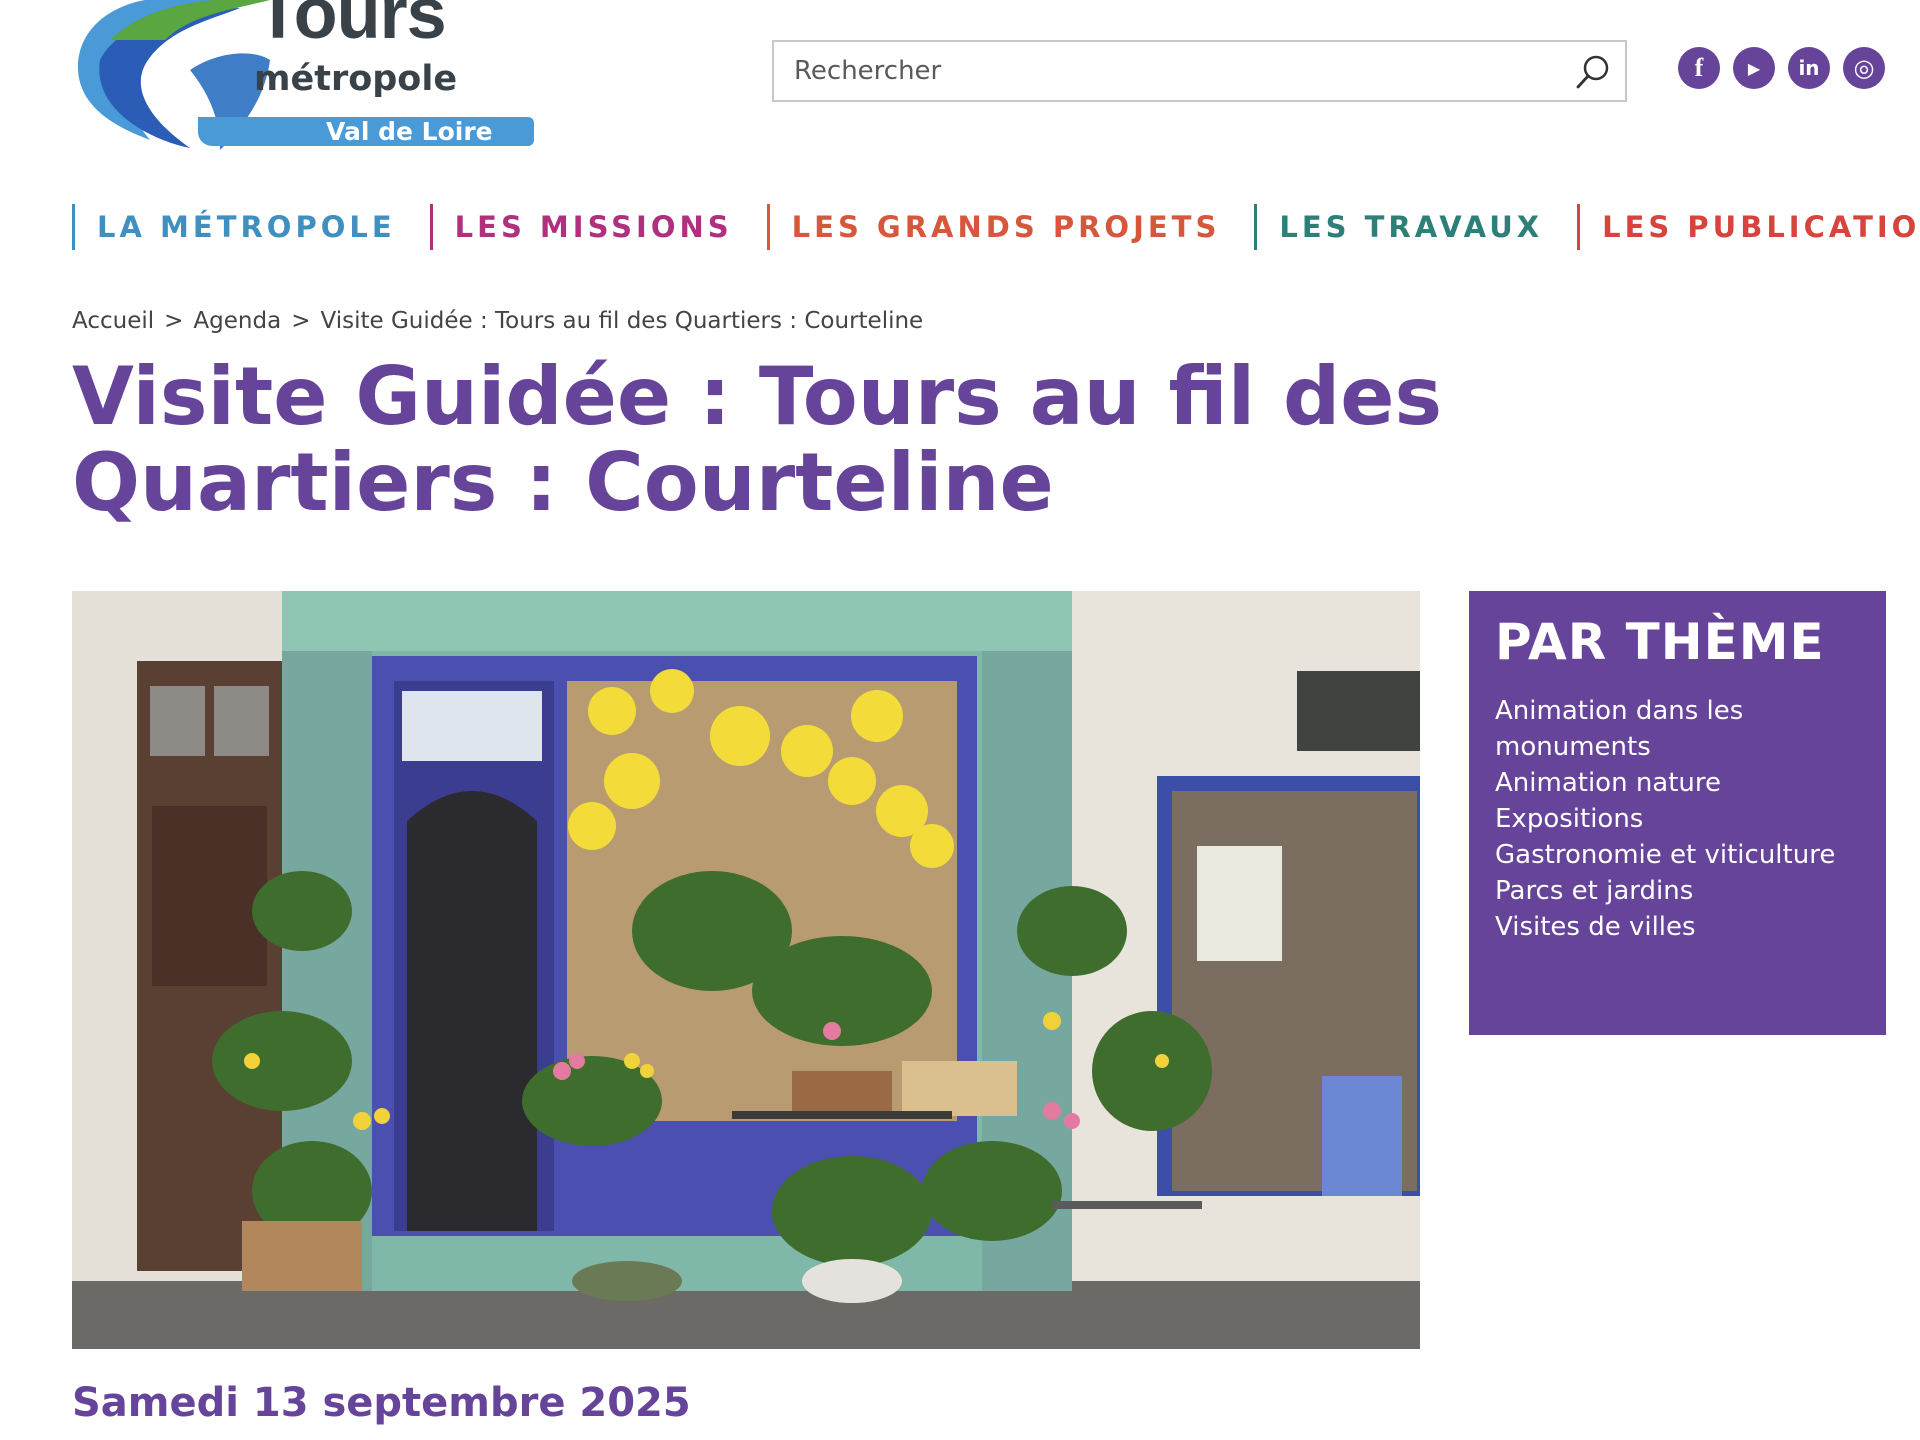 This screenshot has width=1920, height=1440. I want to click on nav-item-travaux: Les travaux, so click(1415, 227).